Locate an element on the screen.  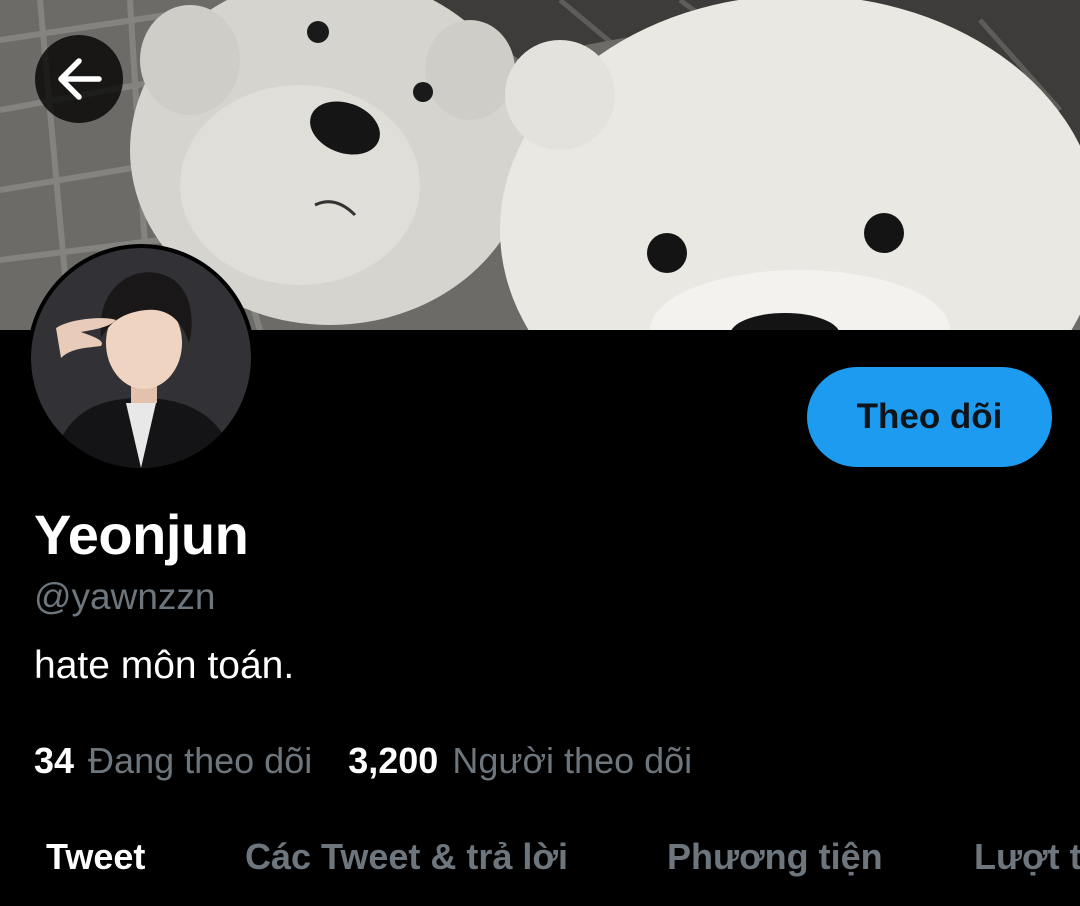
tab-likes: Lượt thích is located at coordinates (1027, 857).